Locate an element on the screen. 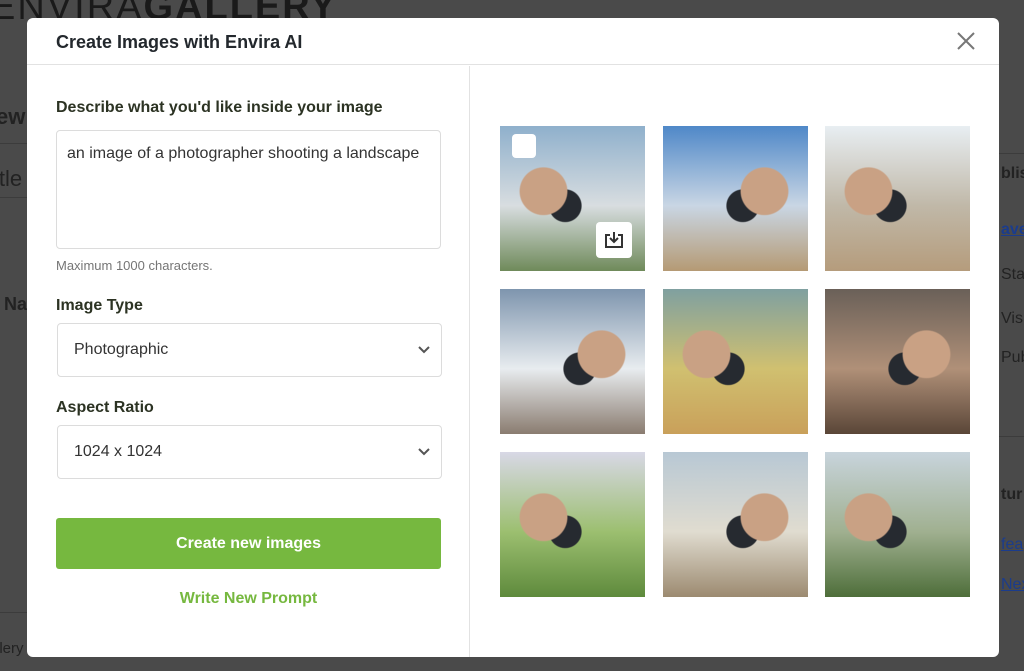 The image size is (1024, 671). download-icon is located at coordinates (614, 240).